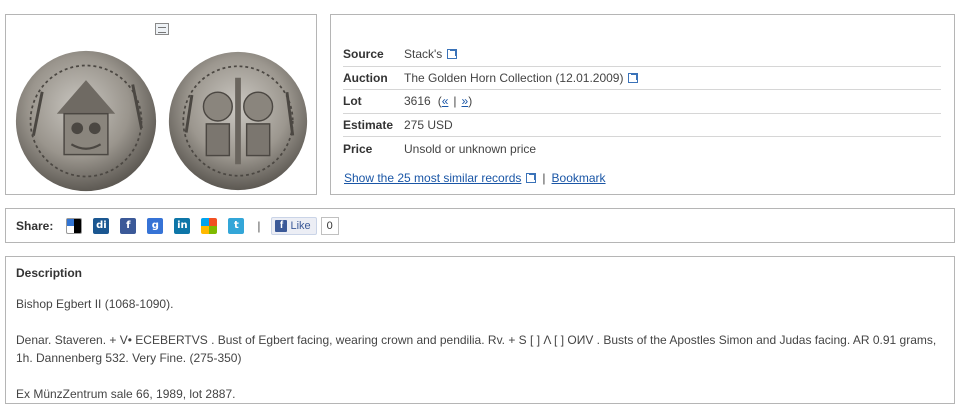 The image size is (961, 411). I want to click on lot-label: Lot, so click(352, 101).